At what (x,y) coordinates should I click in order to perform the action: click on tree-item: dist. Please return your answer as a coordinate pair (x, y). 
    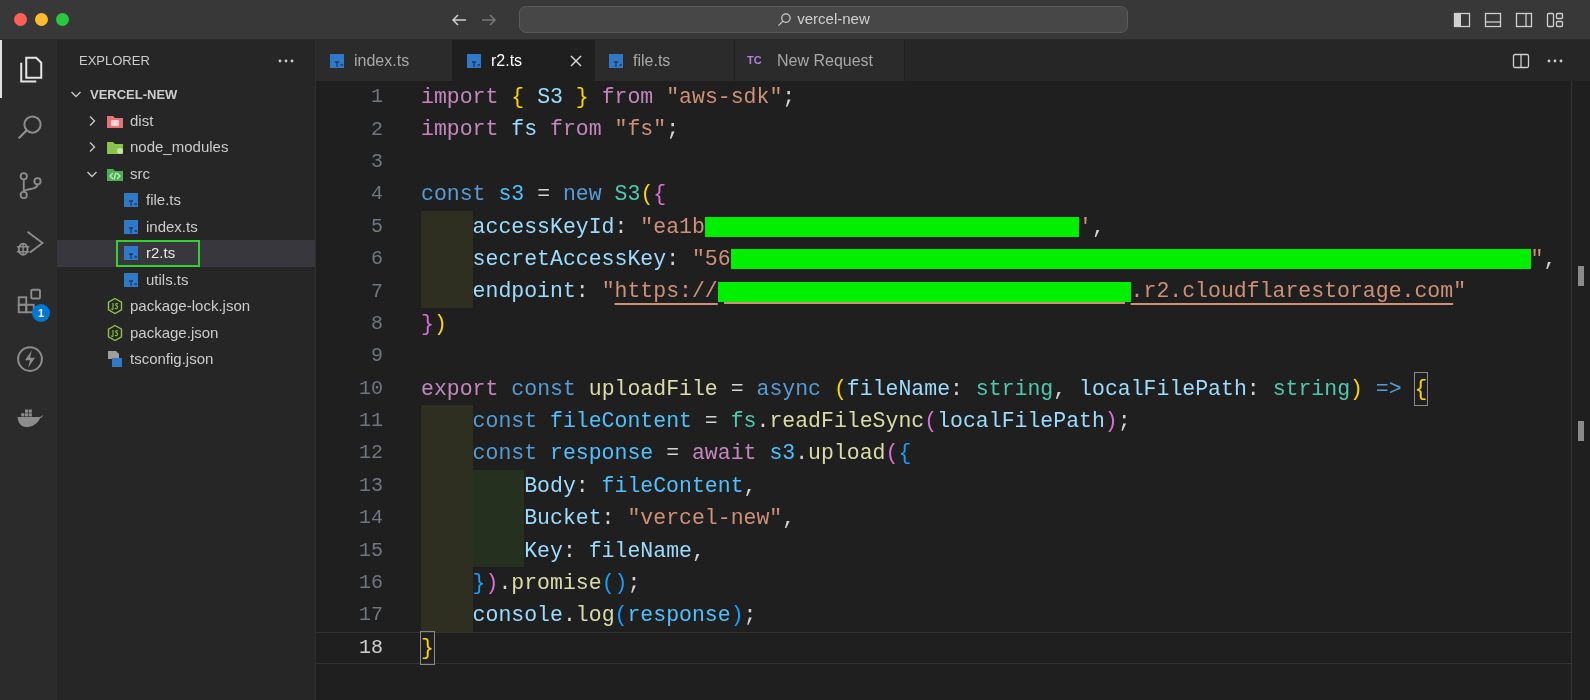
    Looking at the image, I should click on (186, 120).